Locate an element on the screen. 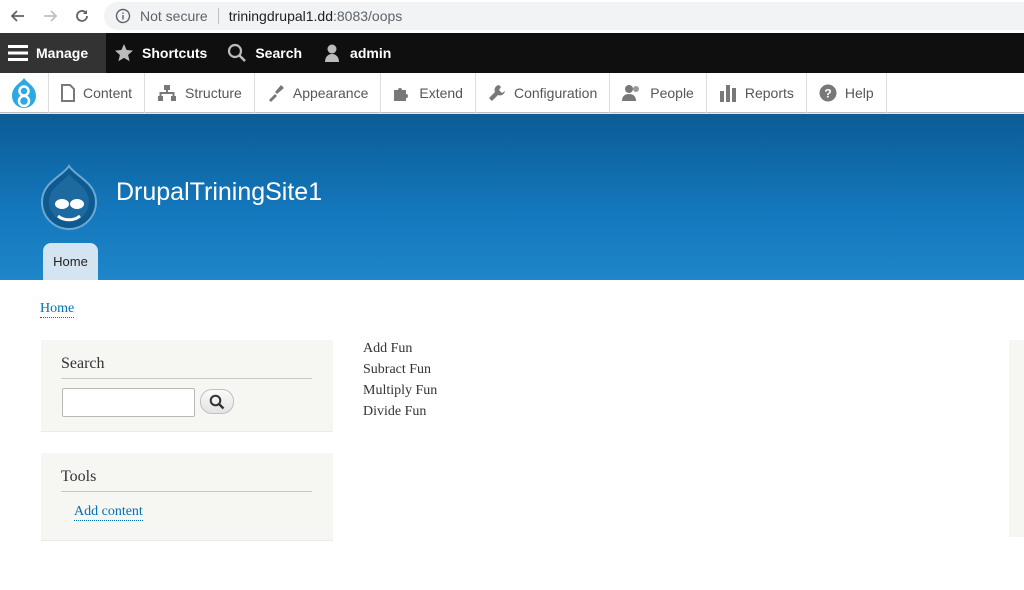  reload-button is located at coordinates (82, 16).